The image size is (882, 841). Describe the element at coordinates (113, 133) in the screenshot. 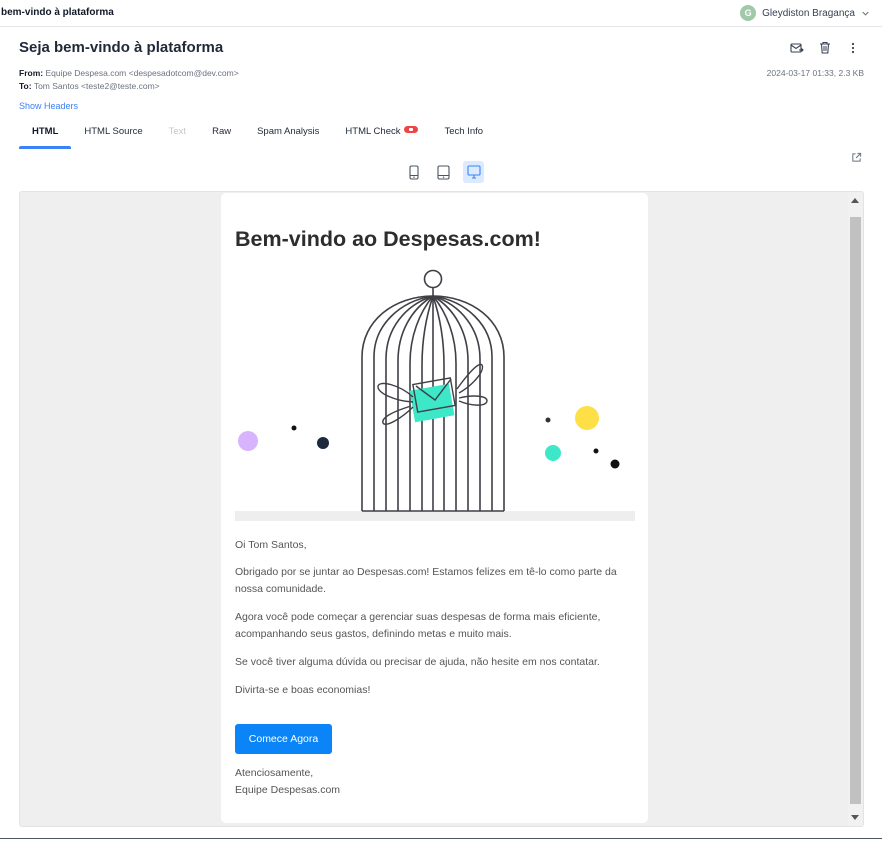

I see `tab-html-source: HTML Source` at that location.